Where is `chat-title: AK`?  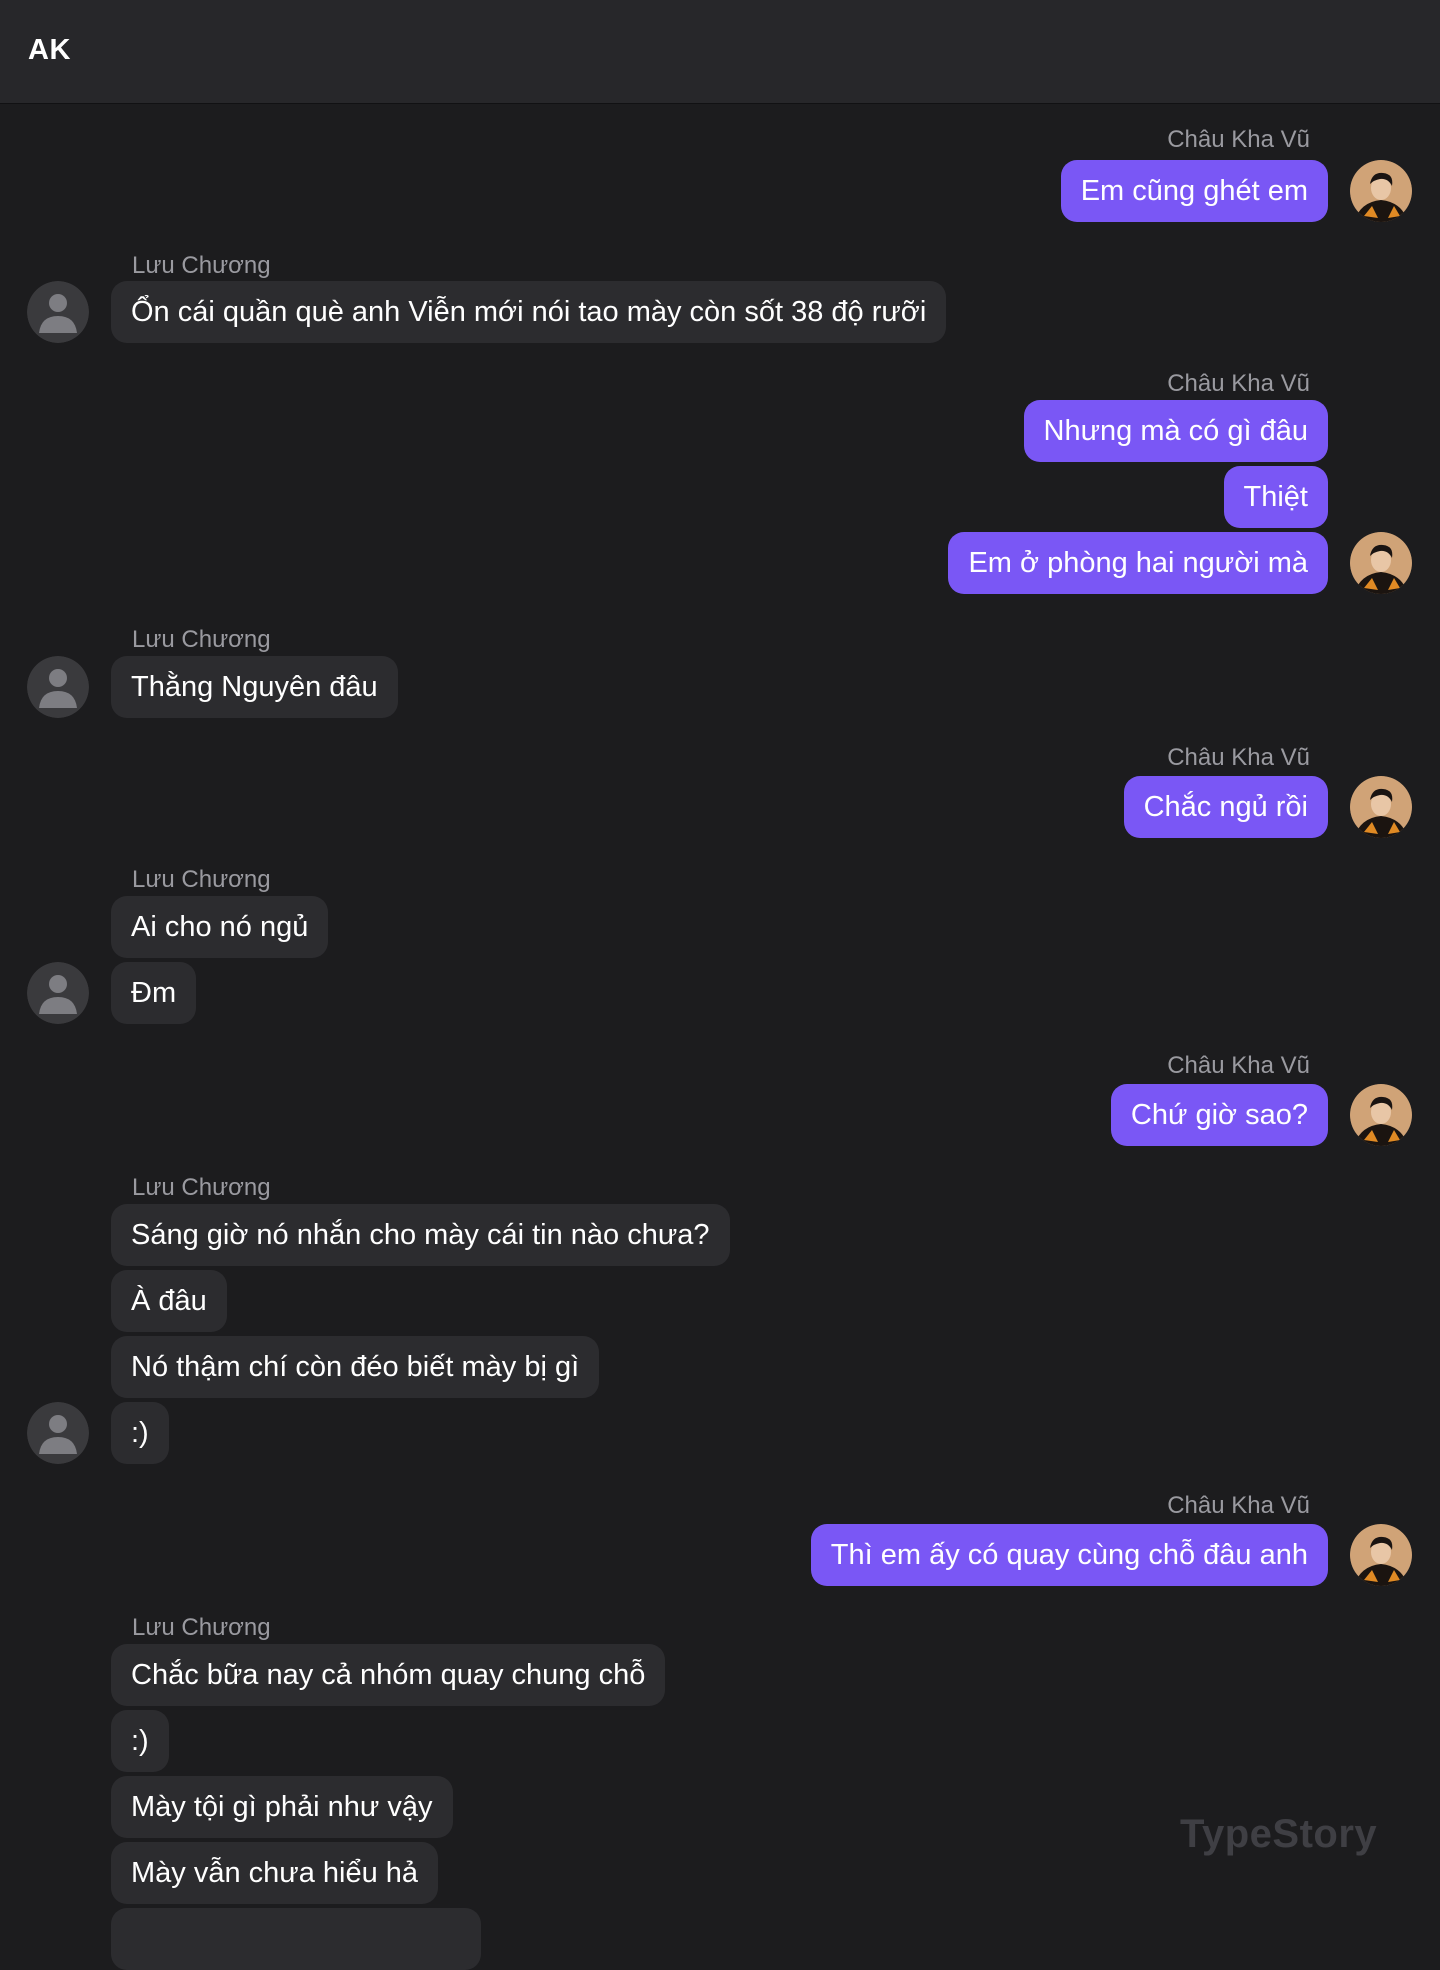
chat-title: AK is located at coordinates (49, 50).